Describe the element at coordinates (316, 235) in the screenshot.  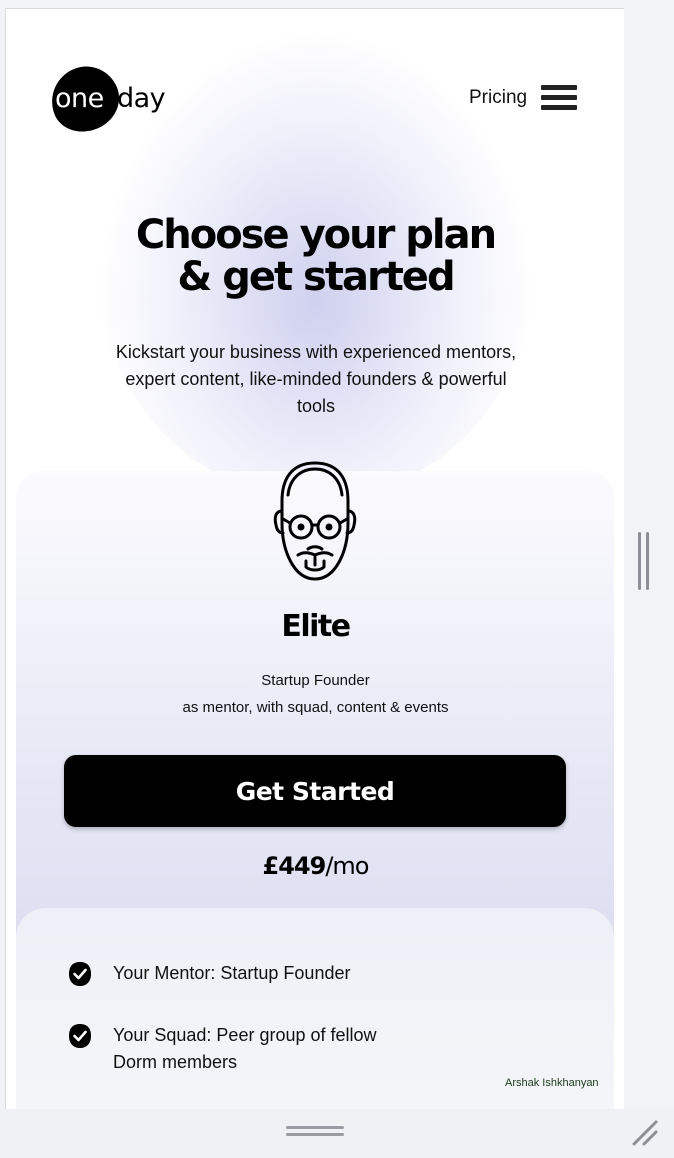
I see `page-title-line: Choose your plan` at that location.